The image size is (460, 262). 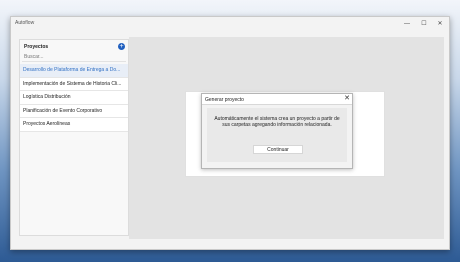 I want to click on close-window-button: ✕, so click(x=440, y=24).